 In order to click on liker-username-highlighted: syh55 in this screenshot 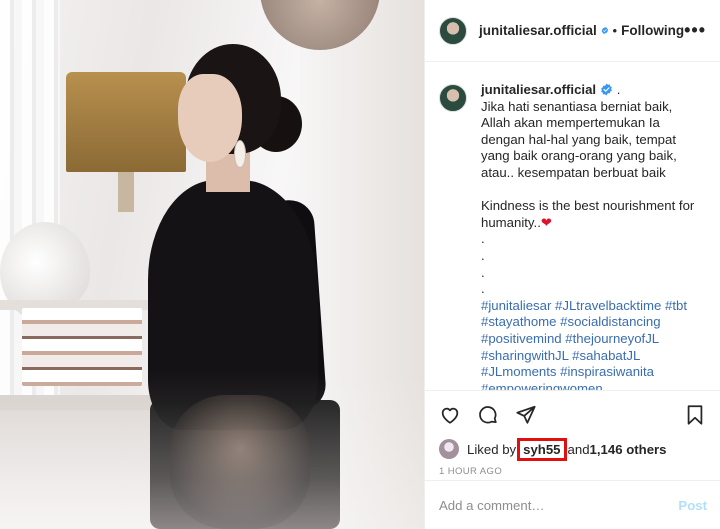, I will do `click(542, 449)`.